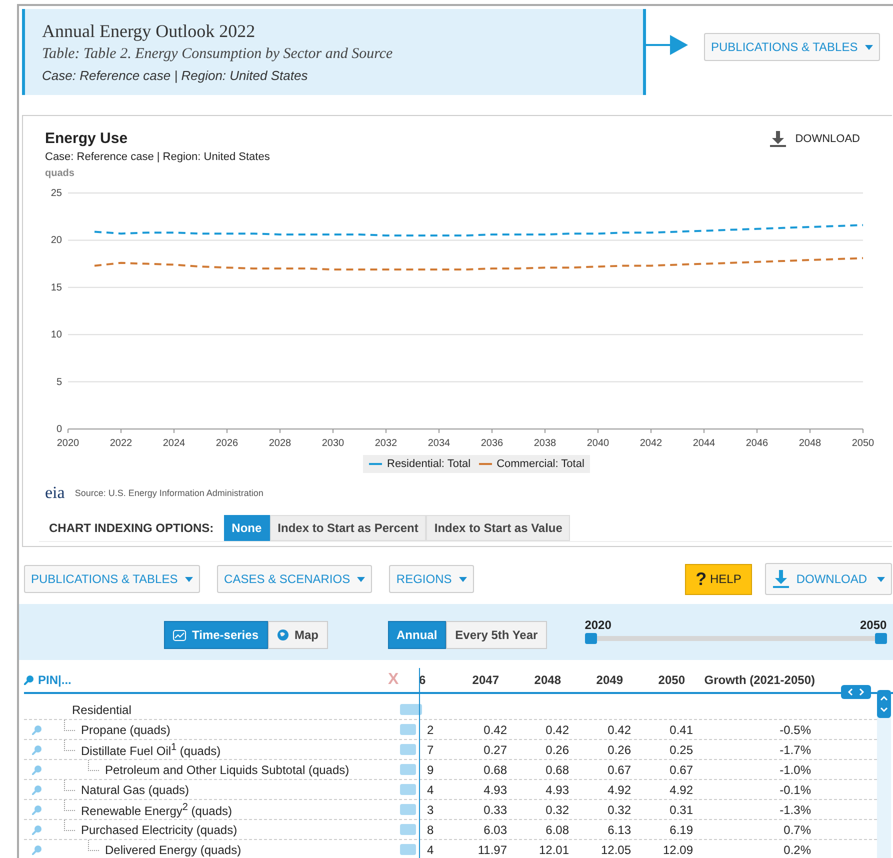 Image resolution: width=893 pixels, height=858 pixels. What do you see at coordinates (174, 443) in the screenshot?
I see `x-tick-label: 2024` at bounding box center [174, 443].